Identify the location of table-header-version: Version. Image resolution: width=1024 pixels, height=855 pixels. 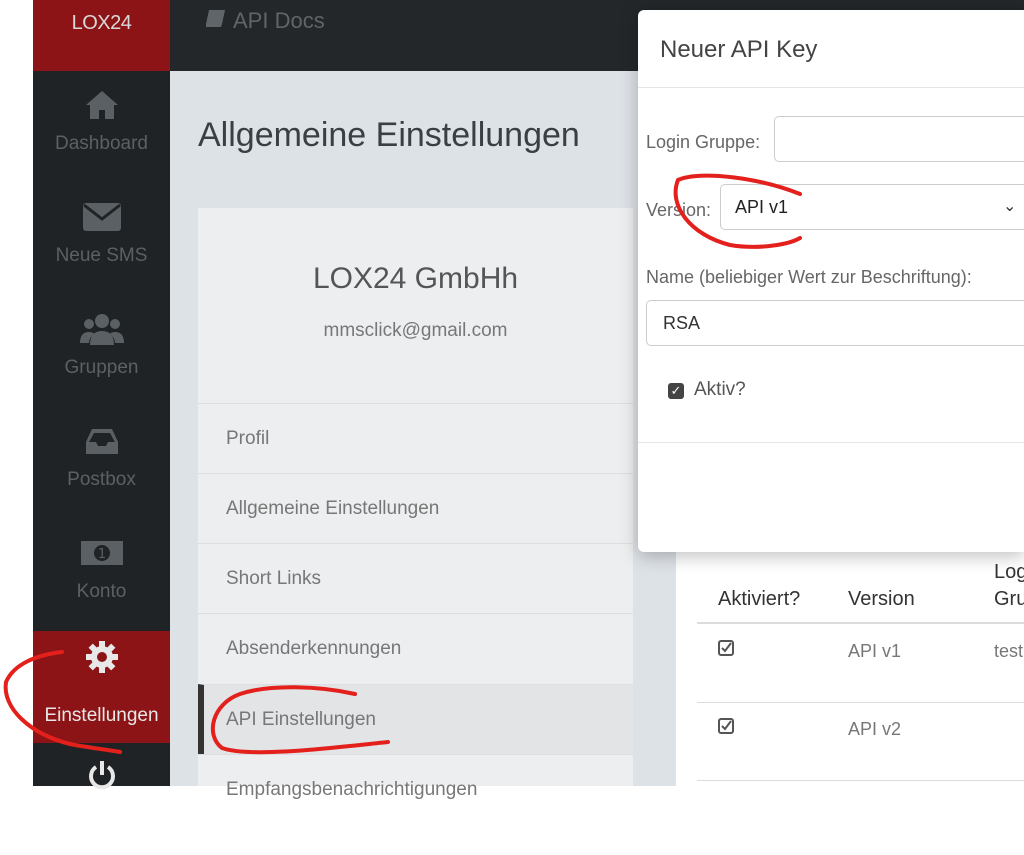
(881, 599).